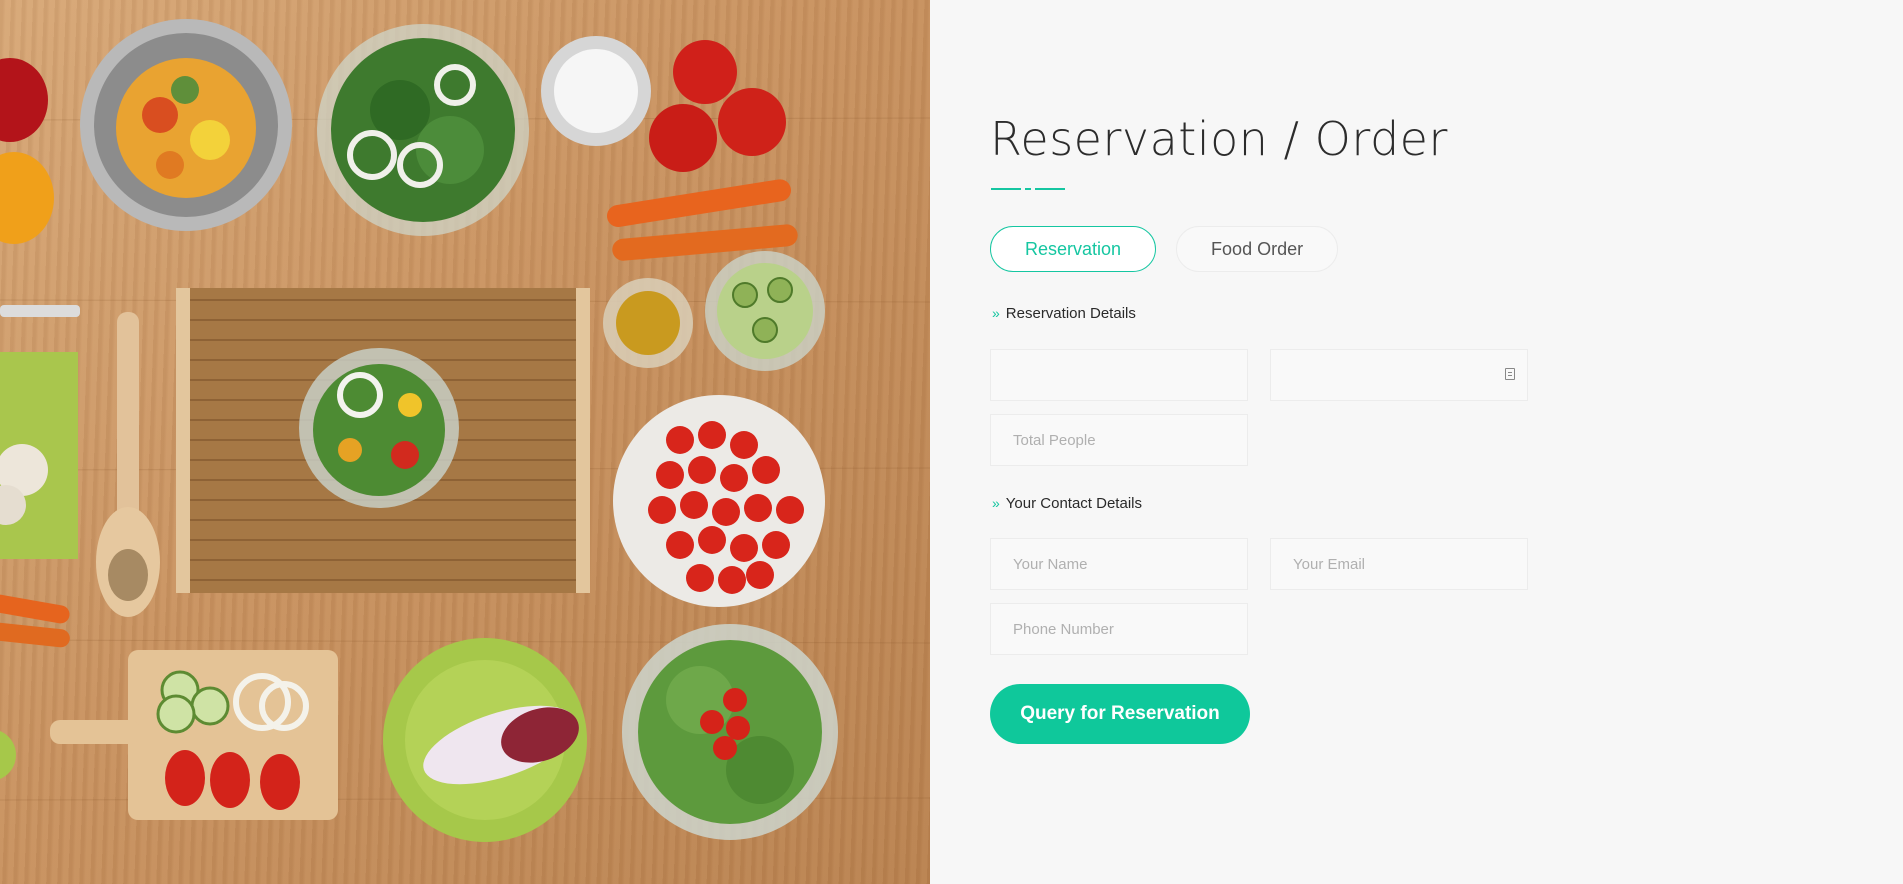  What do you see at coordinates (1070, 313) in the screenshot?
I see `reservation-details-label: Reservation Details` at bounding box center [1070, 313].